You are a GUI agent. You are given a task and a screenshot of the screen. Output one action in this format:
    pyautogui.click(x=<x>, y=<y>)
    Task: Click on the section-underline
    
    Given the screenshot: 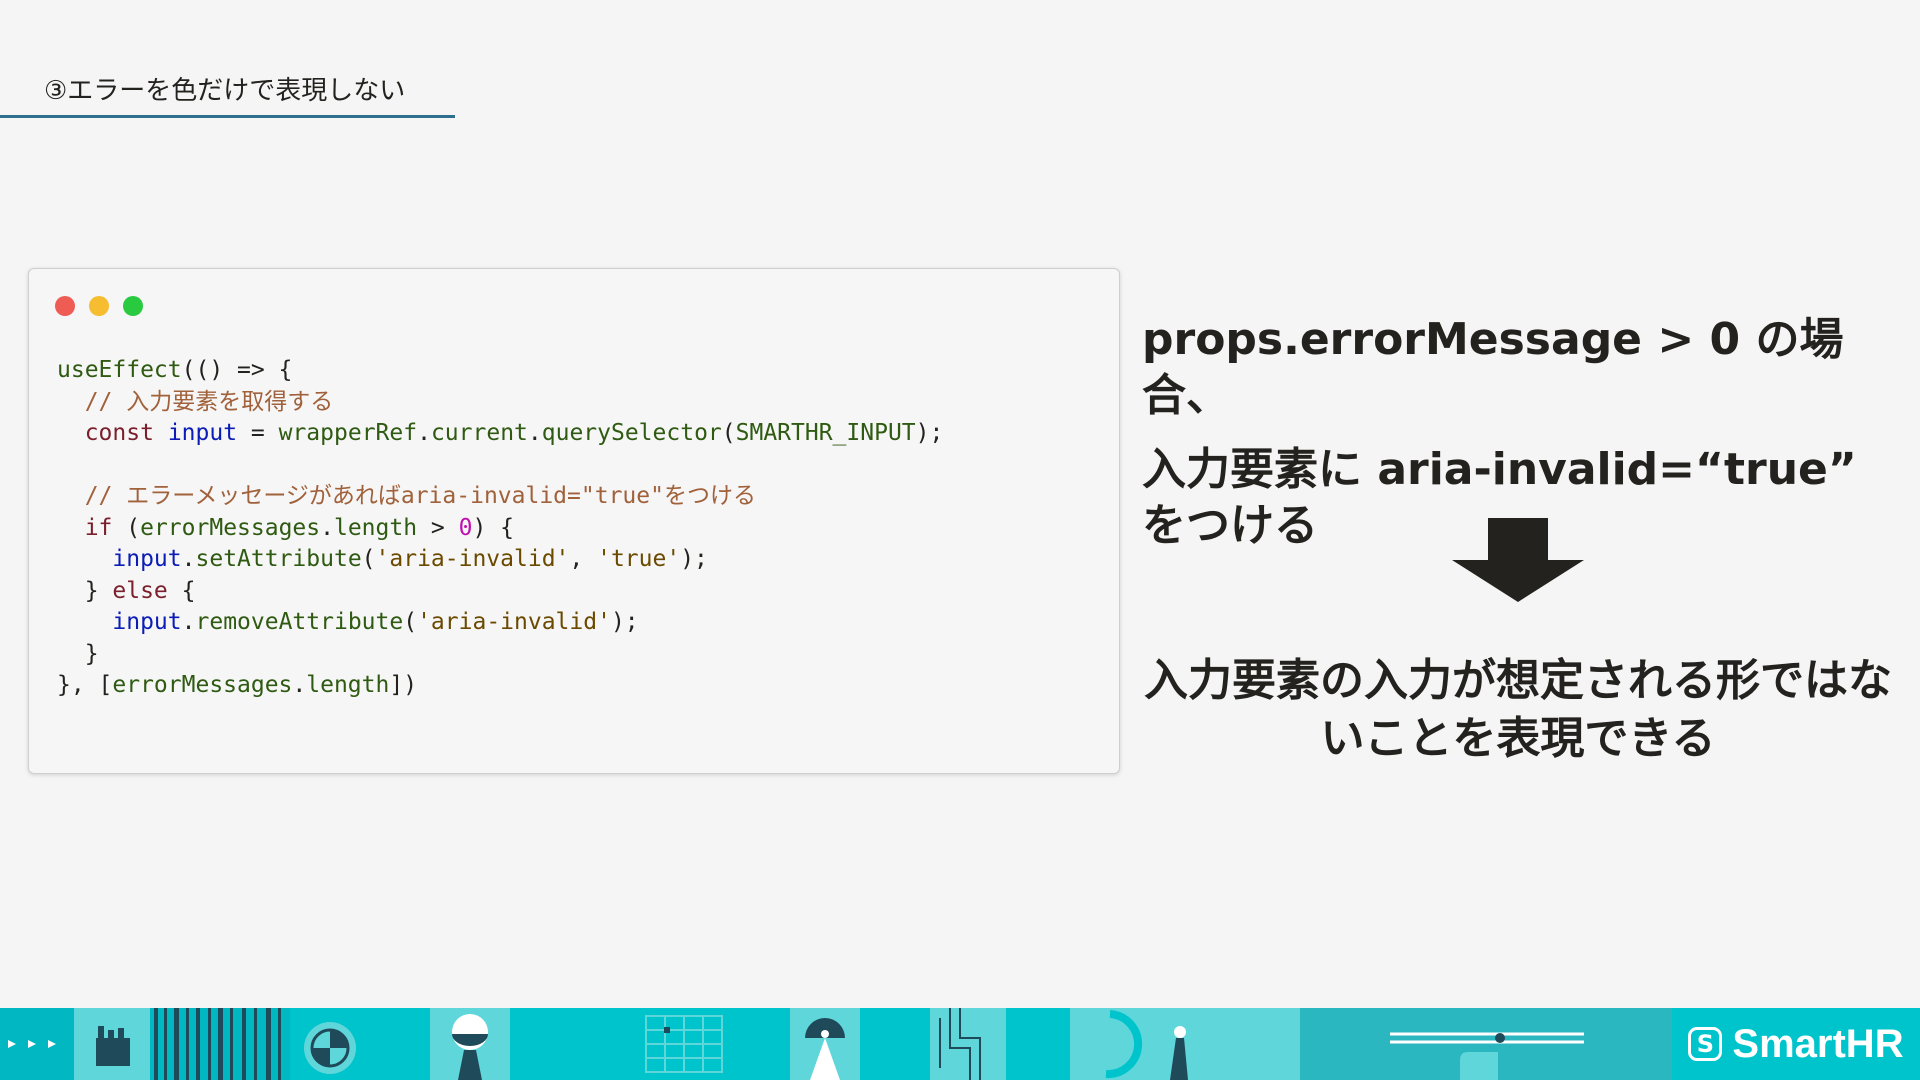 What is the action you would take?
    pyautogui.click(x=227, y=116)
    